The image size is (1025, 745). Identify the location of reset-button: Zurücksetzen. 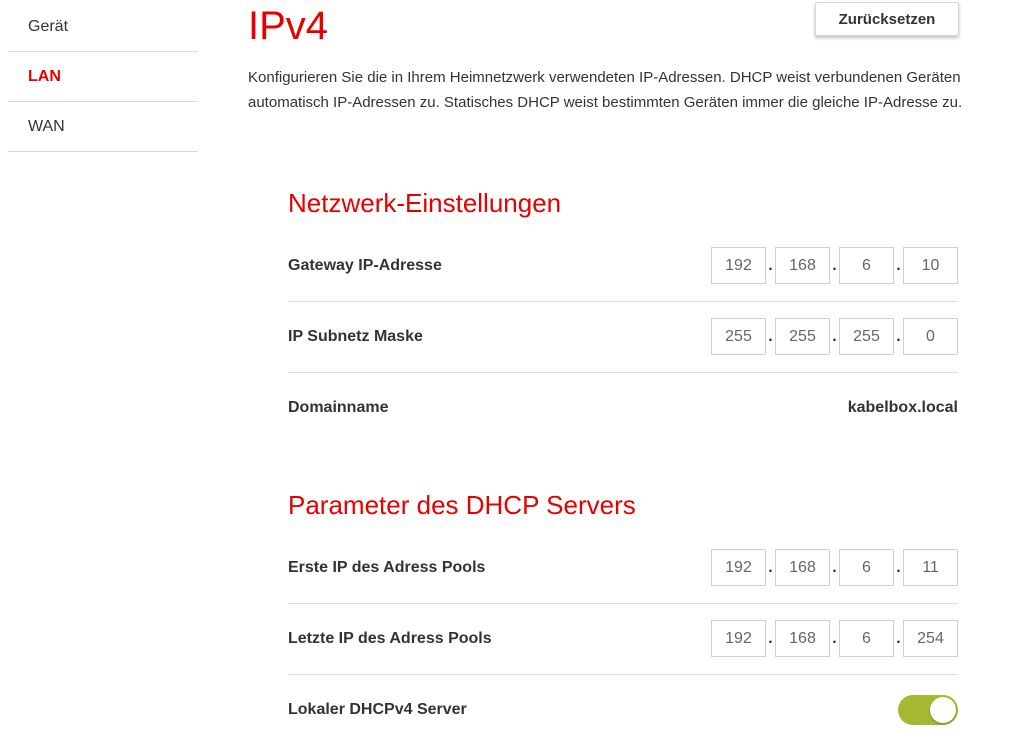
(887, 19).